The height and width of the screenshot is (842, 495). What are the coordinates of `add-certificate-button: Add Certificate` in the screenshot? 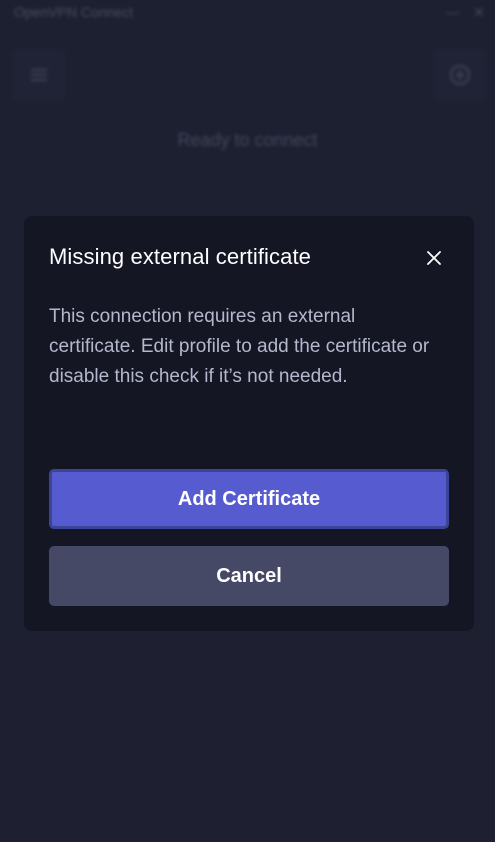 It's located at (249, 499).